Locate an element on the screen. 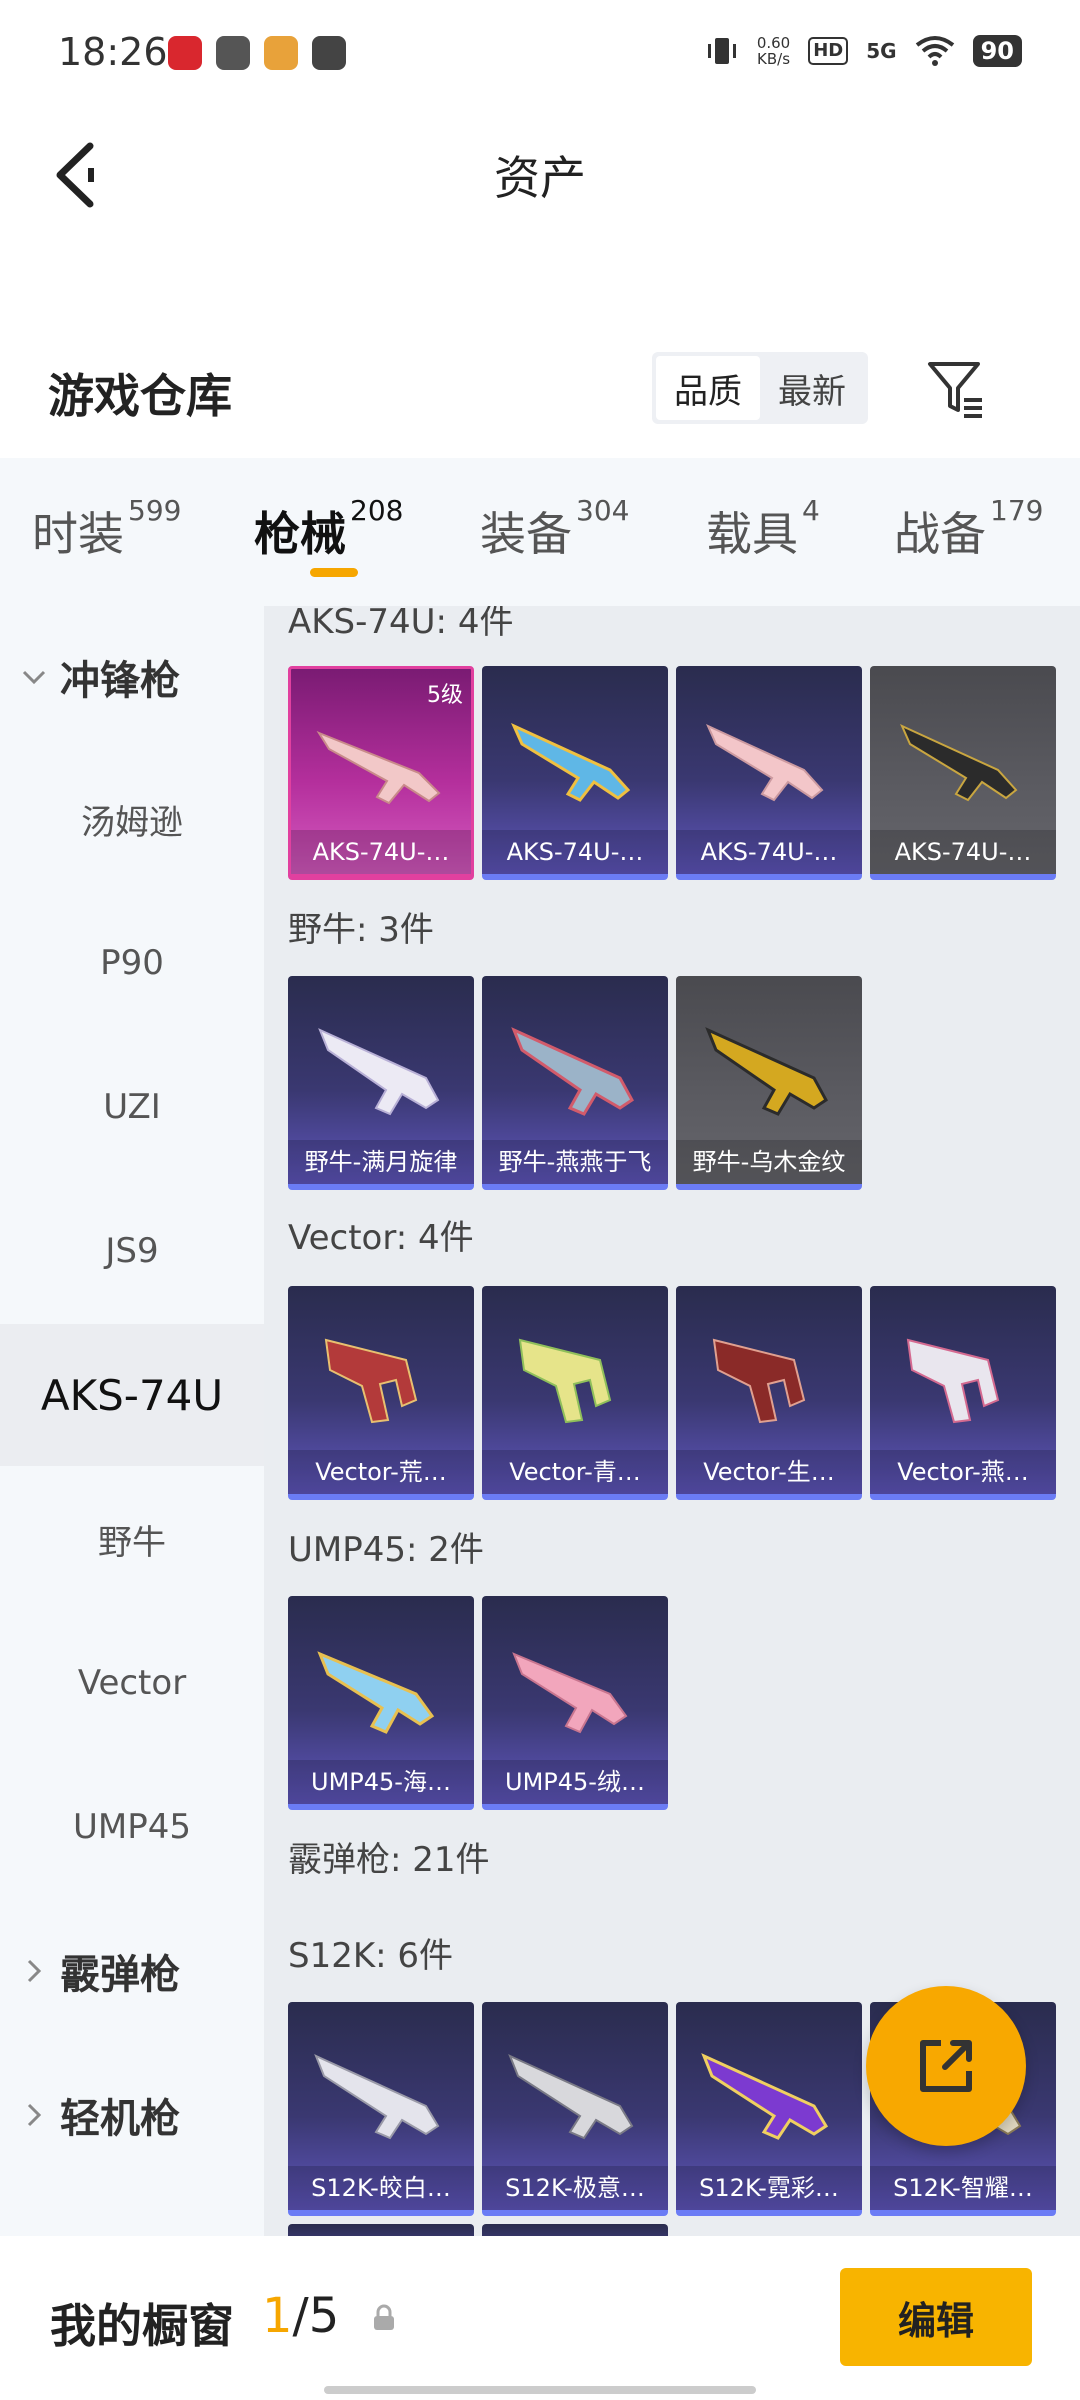  sidebar-group-lmg: 轻机枪 is located at coordinates (132, 2115).